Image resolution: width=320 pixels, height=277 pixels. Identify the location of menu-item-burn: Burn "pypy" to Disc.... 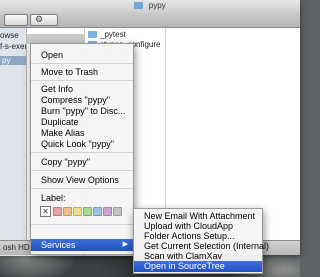
(82, 111).